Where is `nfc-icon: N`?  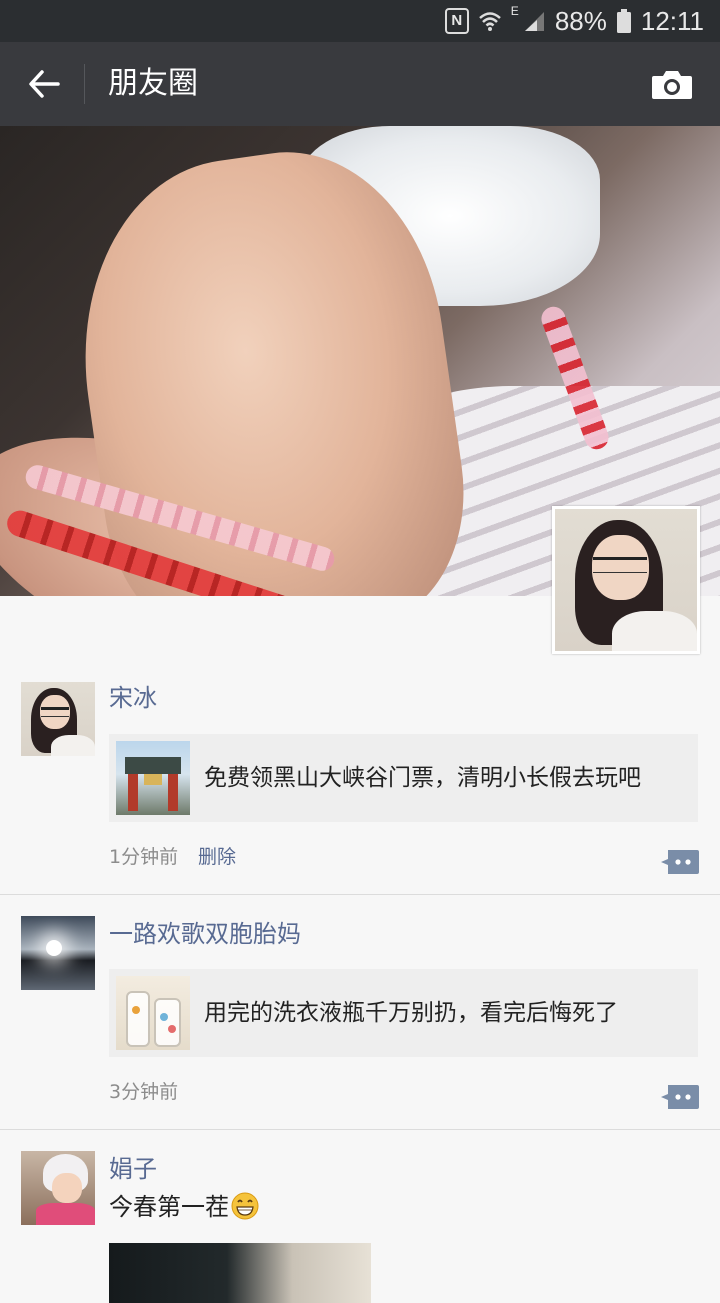 nfc-icon: N is located at coordinates (456, 21).